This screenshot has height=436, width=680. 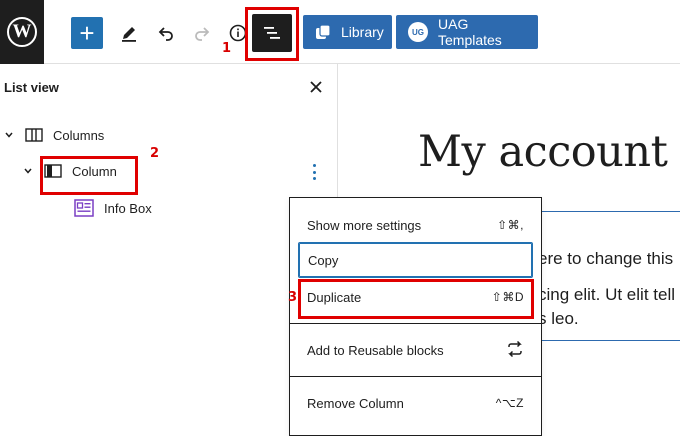 I want to click on menu-item-add-to-reusable-blocks: Add to Reusable blocks, so click(x=415, y=350).